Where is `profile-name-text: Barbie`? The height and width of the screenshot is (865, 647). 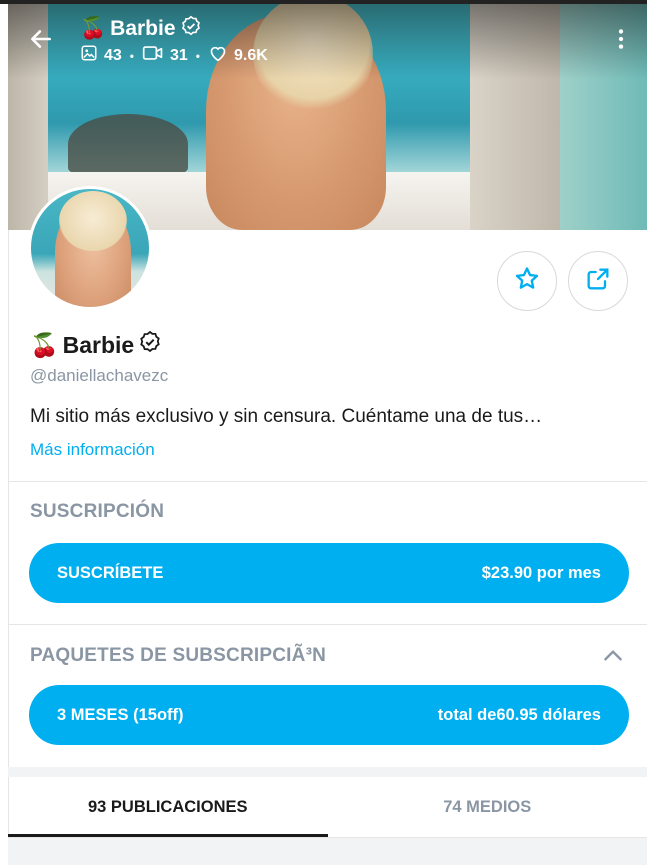
profile-name-text: Barbie is located at coordinates (98, 344).